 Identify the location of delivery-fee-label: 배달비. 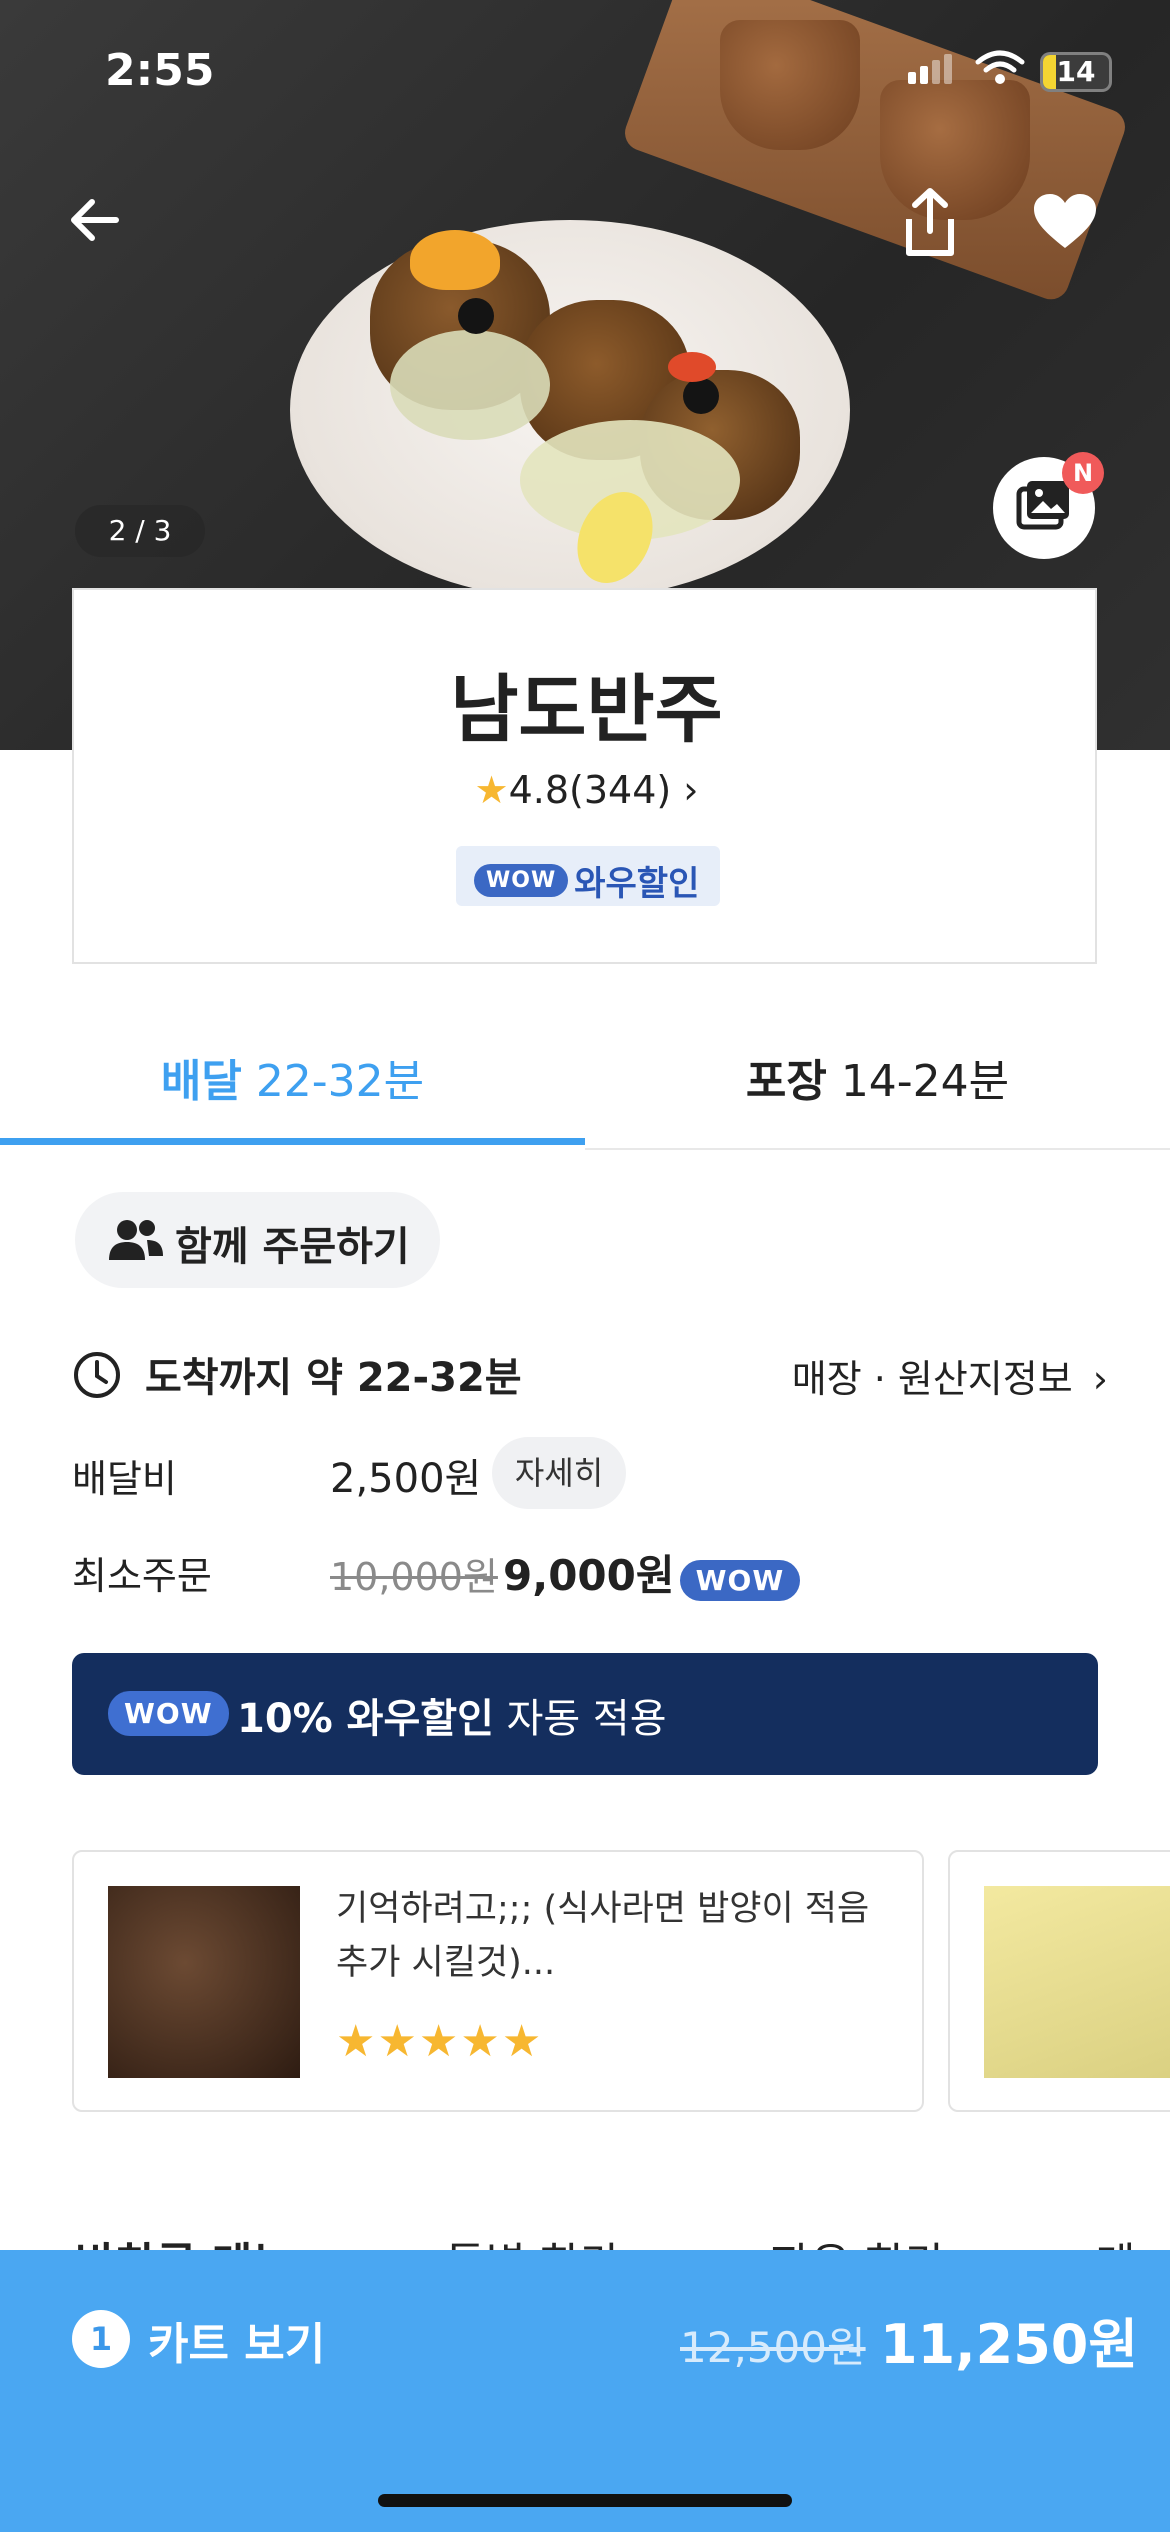
(124, 1479).